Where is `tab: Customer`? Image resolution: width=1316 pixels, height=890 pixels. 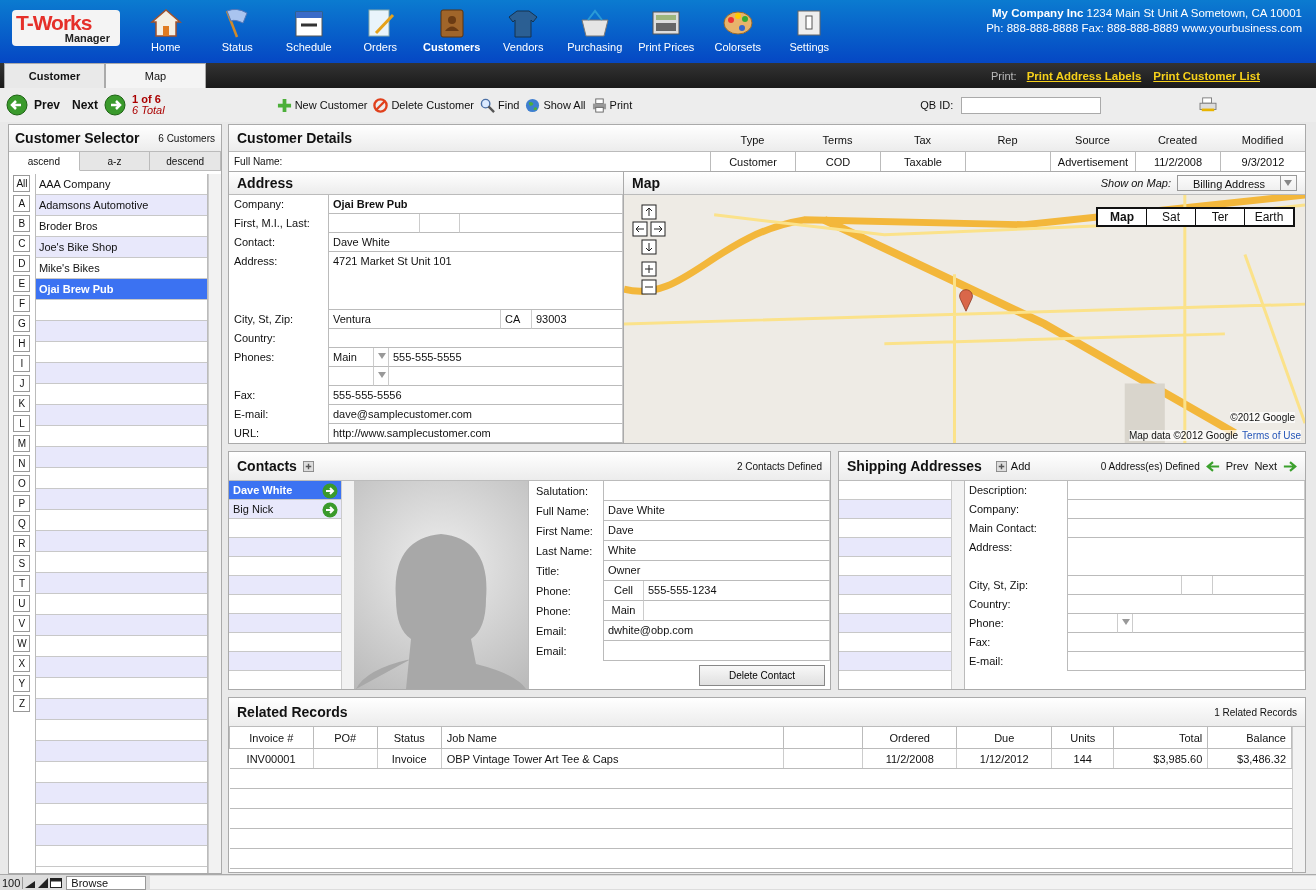
tab: Customer is located at coordinates (54, 75).